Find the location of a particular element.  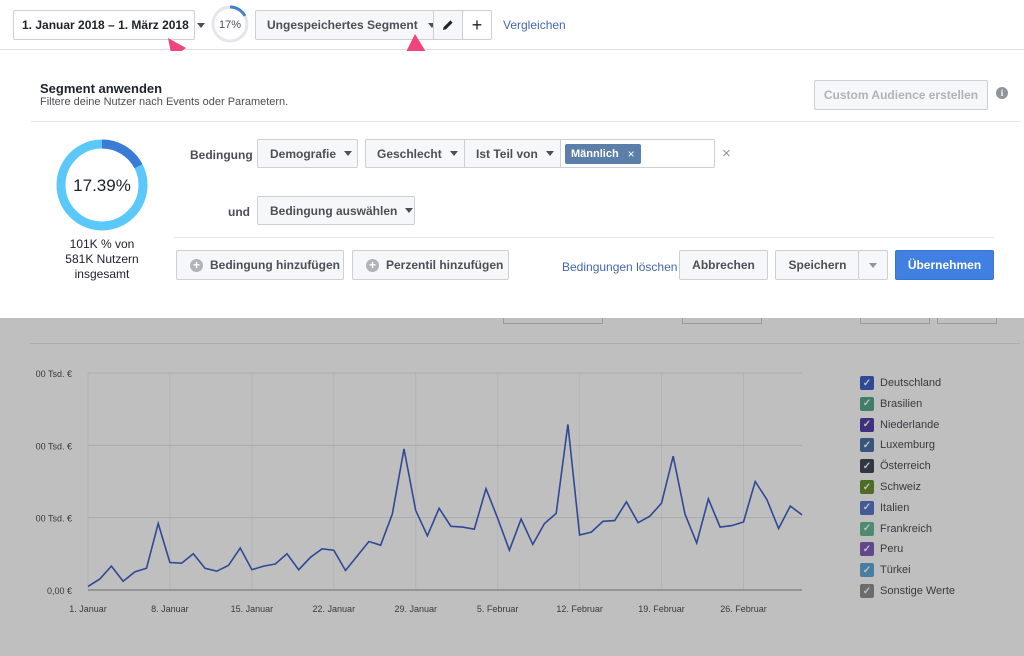

legend-item: ✓ Frankreich is located at coordinates (896, 528).